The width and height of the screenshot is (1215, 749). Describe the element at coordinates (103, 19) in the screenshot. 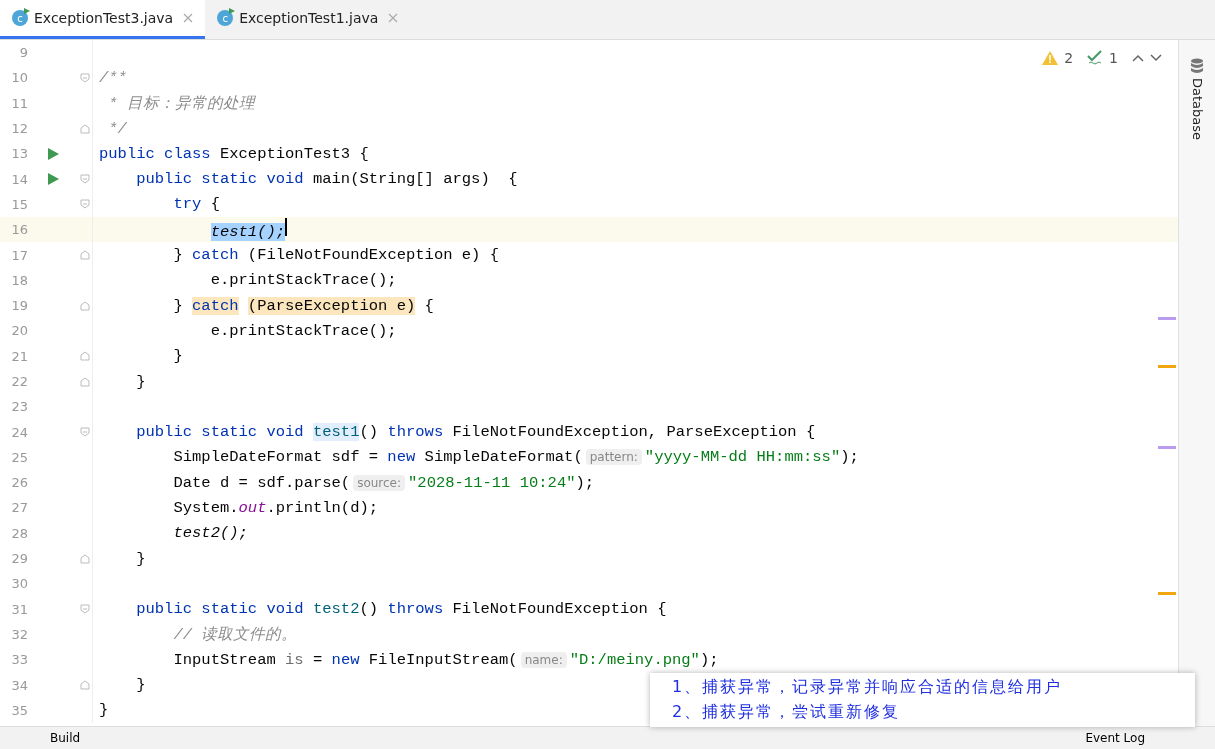

I see `file-tab: c ExceptionTest3.java` at that location.